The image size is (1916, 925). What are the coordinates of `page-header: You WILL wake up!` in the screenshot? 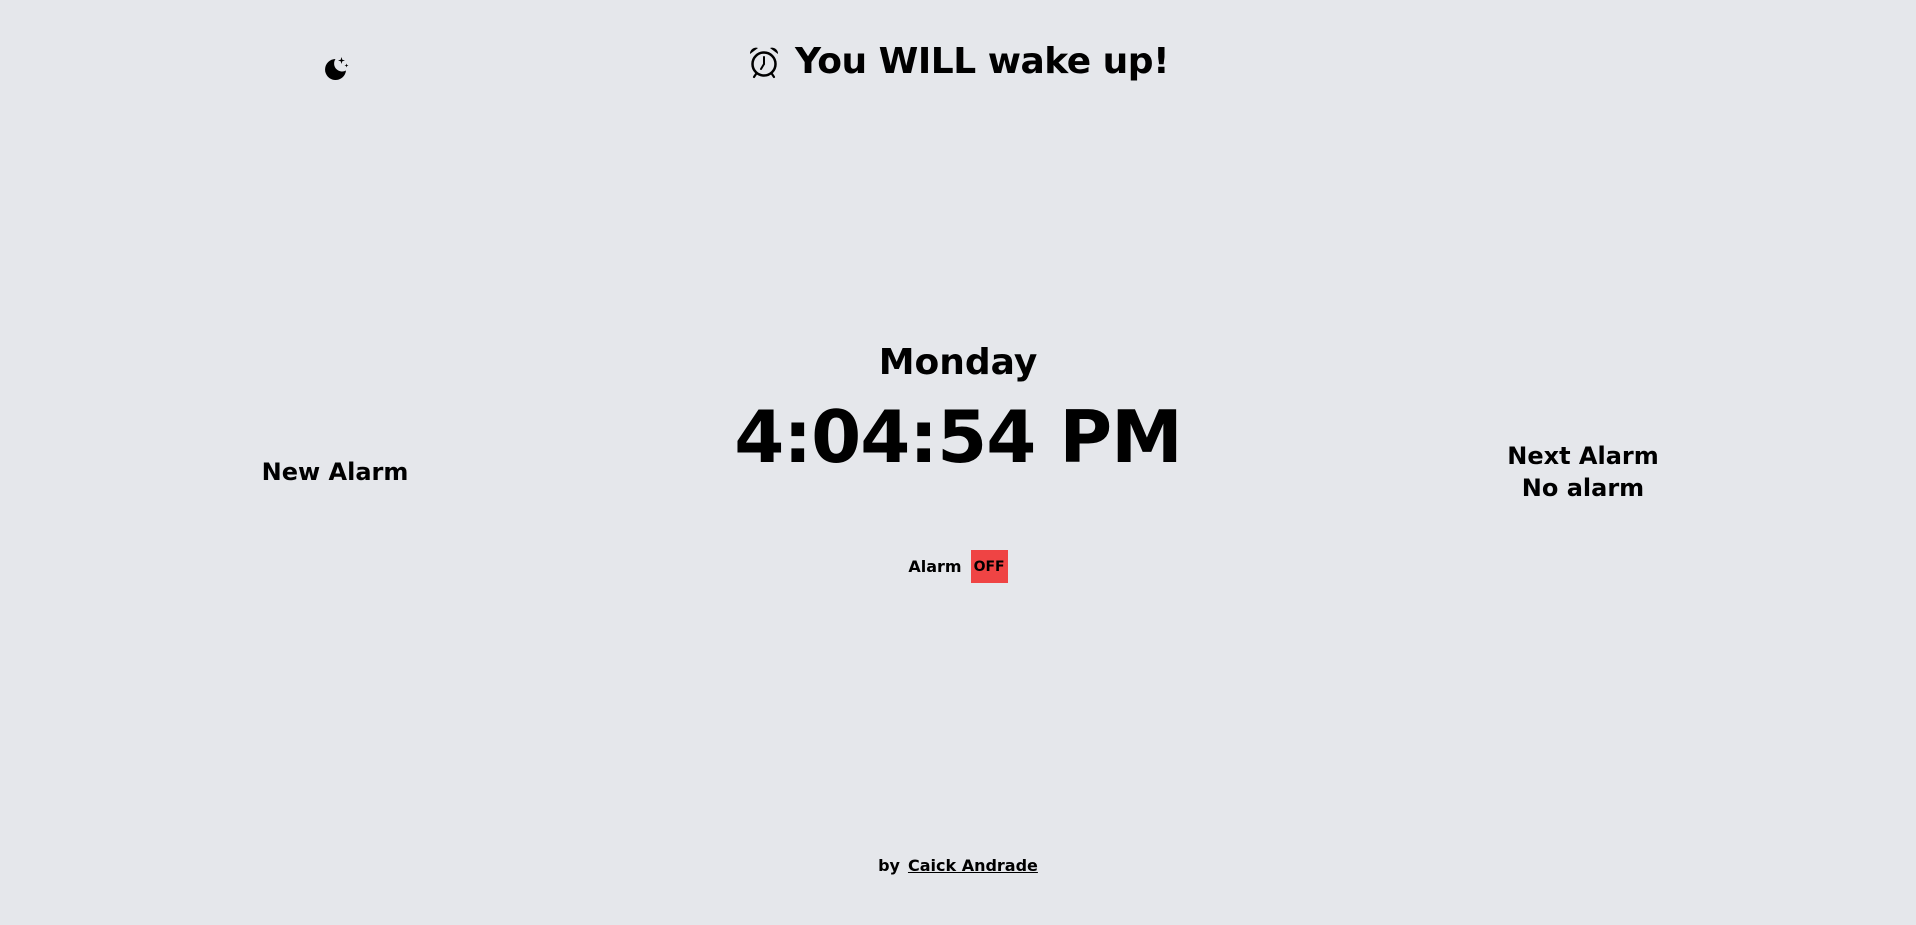 It's located at (958, 62).